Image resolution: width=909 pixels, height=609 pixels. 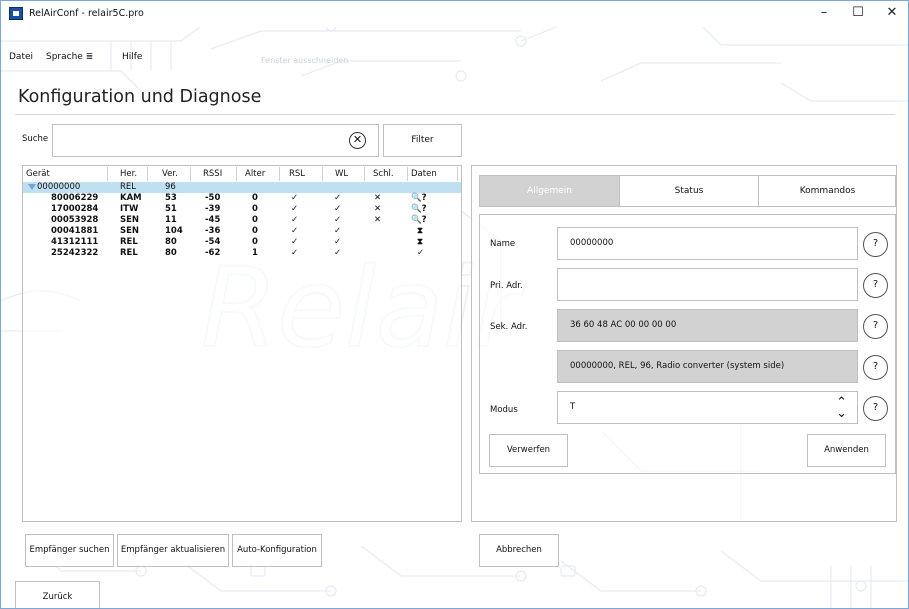 I want to click on menu-file: Datei, so click(x=21, y=57).